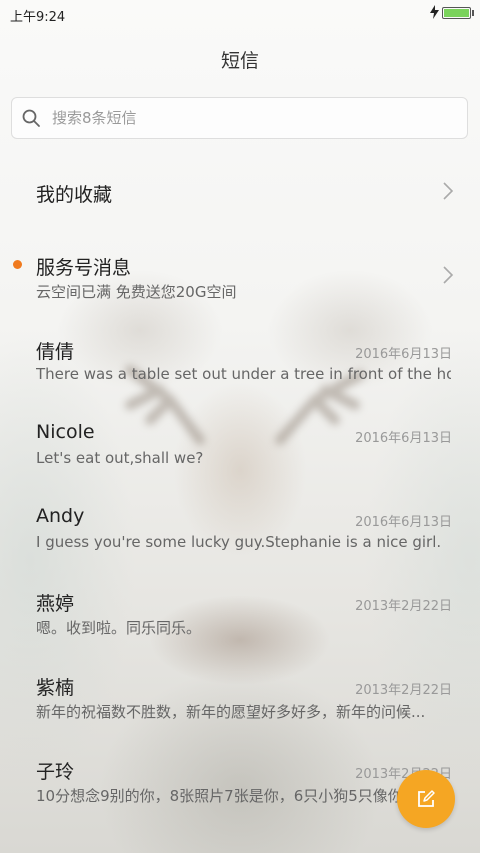 The image size is (480, 853). I want to click on page-title: 短信, so click(239, 61).